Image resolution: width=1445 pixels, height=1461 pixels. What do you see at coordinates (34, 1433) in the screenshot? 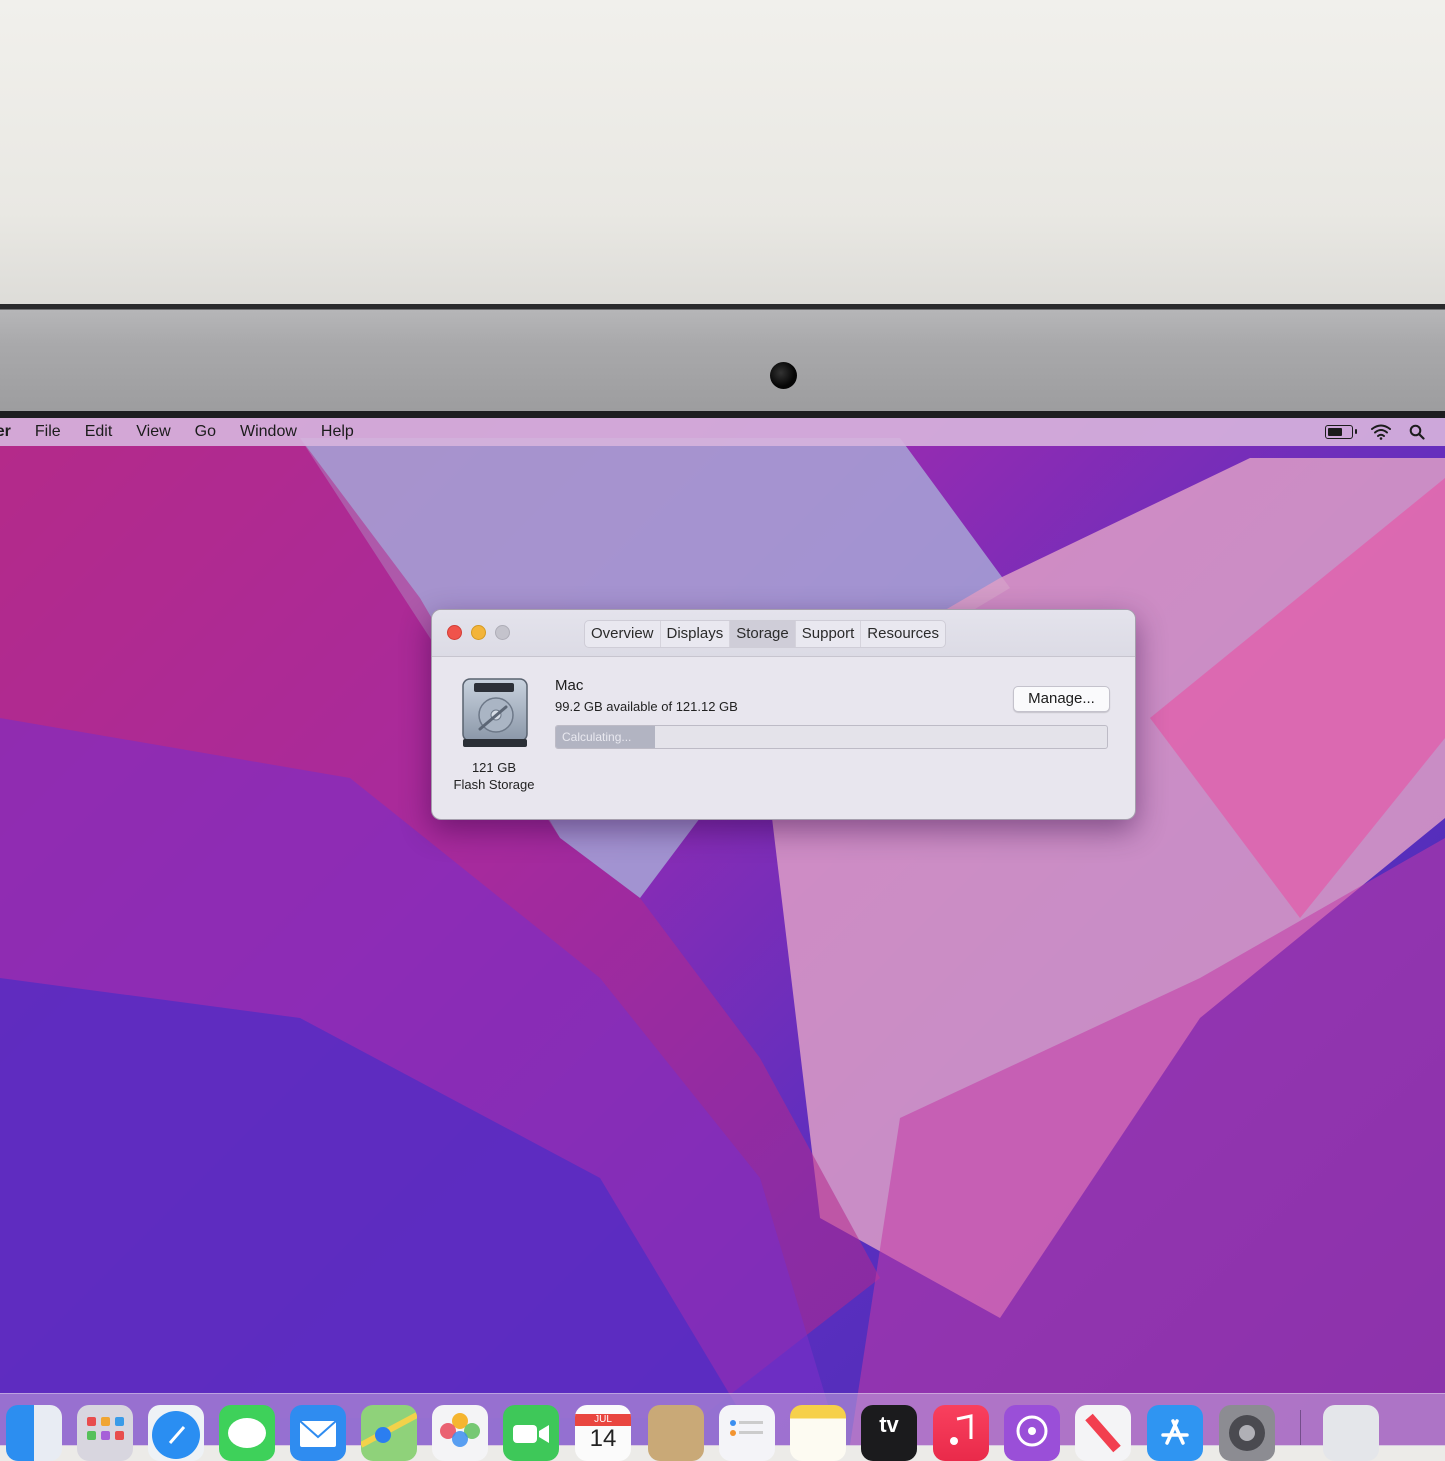
I see `finder-icon` at bounding box center [34, 1433].